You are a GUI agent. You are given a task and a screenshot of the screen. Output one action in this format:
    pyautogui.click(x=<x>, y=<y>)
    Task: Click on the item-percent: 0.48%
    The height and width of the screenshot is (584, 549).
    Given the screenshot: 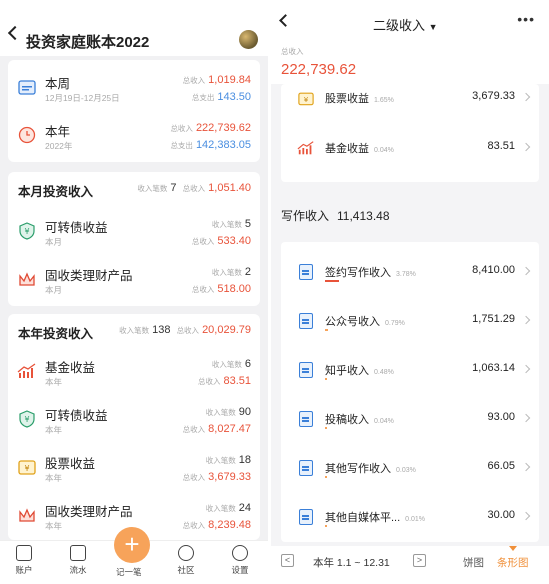 What is the action you would take?
    pyautogui.click(x=384, y=372)
    